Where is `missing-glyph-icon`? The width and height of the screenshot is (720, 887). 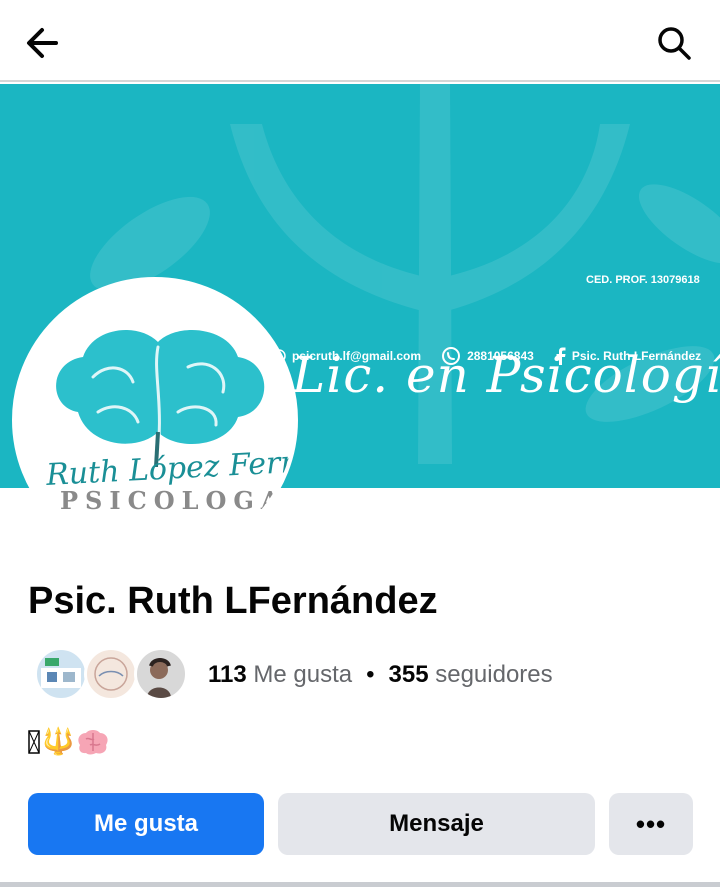 missing-glyph-icon is located at coordinates (34, 741).